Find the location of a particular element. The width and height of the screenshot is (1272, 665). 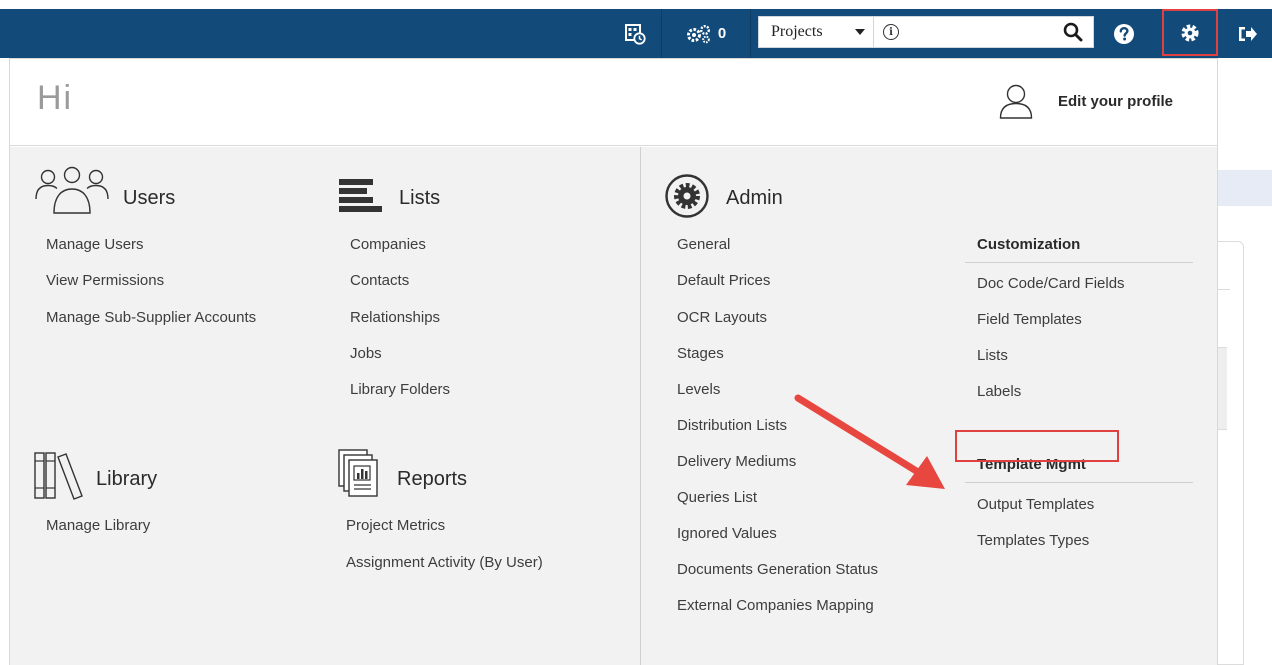

background-card is located at coordinates (1231, 453).